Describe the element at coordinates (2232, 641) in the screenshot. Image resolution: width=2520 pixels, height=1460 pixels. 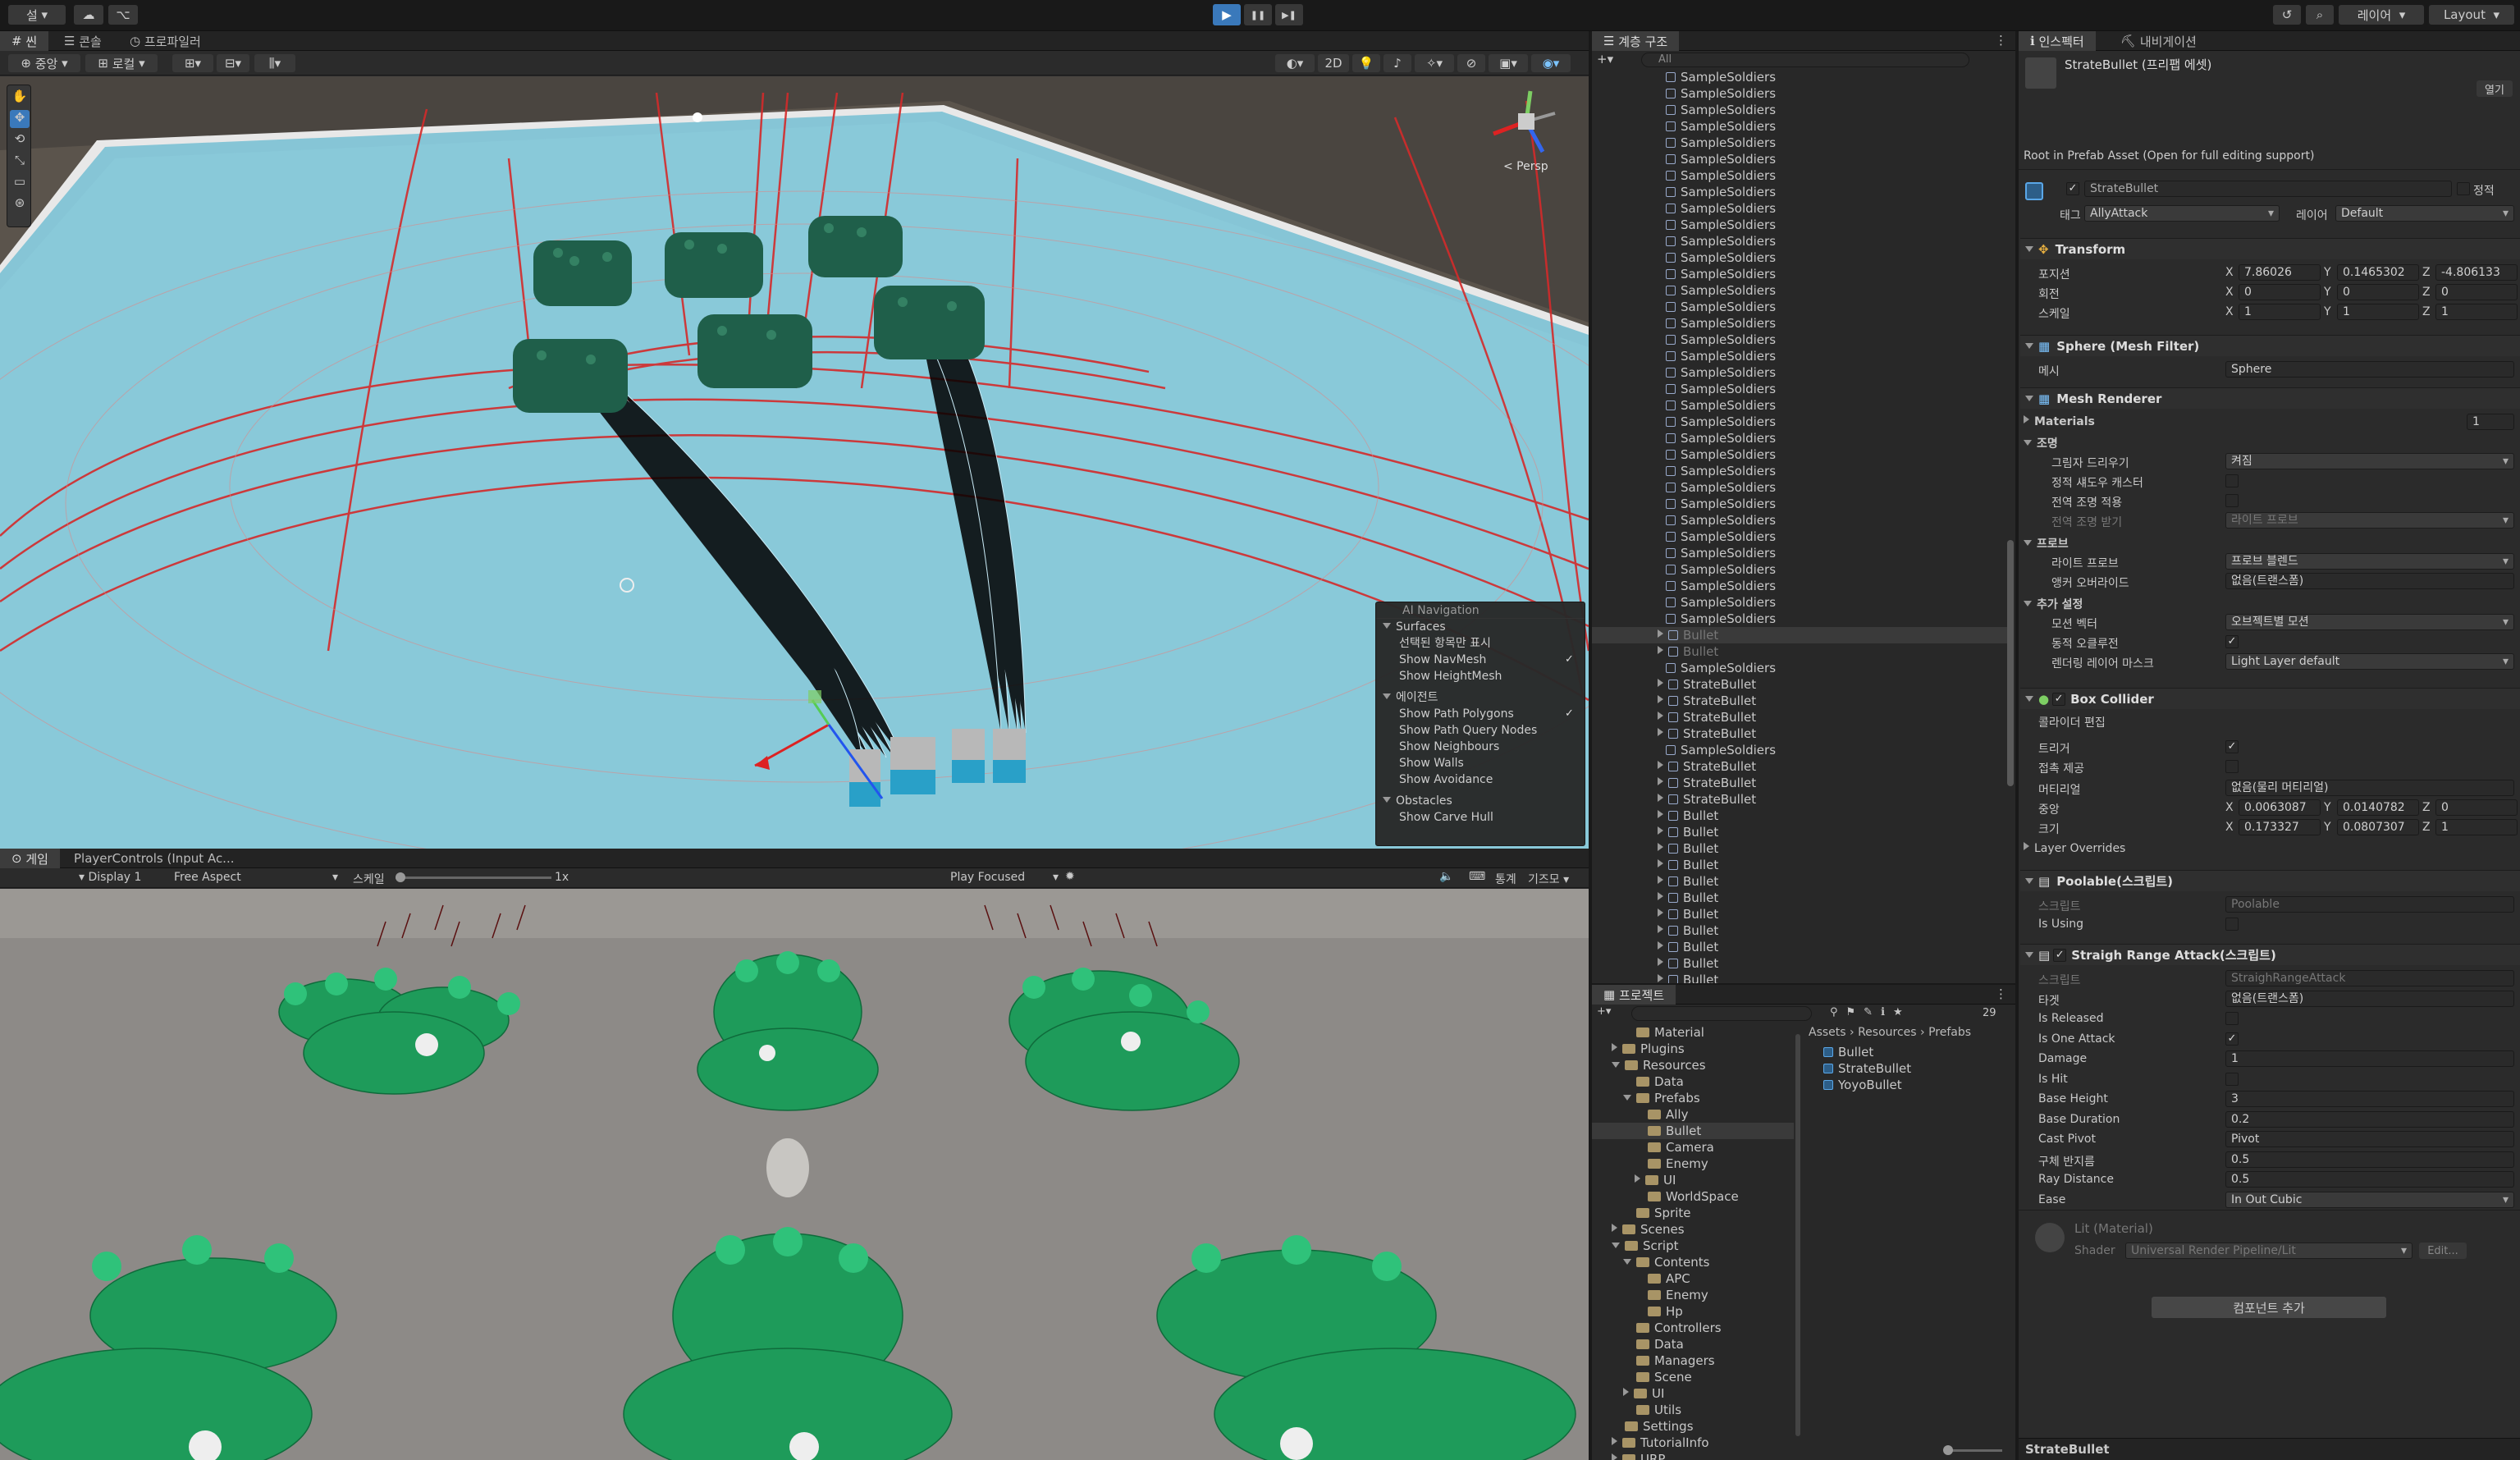
I see `occlusion-checkbox: ✓` at that location.